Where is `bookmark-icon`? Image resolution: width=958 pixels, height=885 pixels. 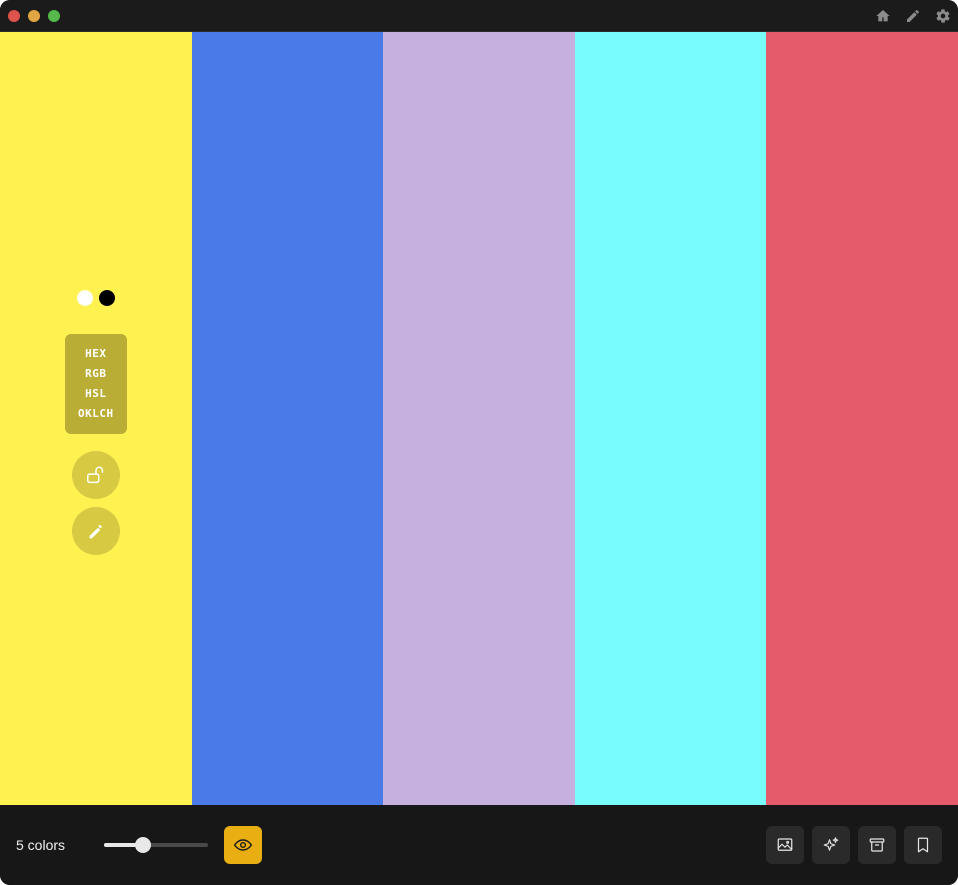
bookmark-icon is located at coordinates (923, 845).